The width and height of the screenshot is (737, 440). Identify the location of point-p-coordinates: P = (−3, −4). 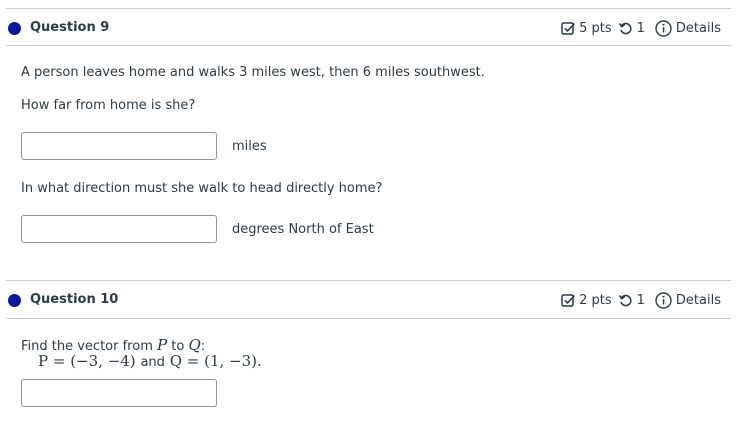
(87, 361).